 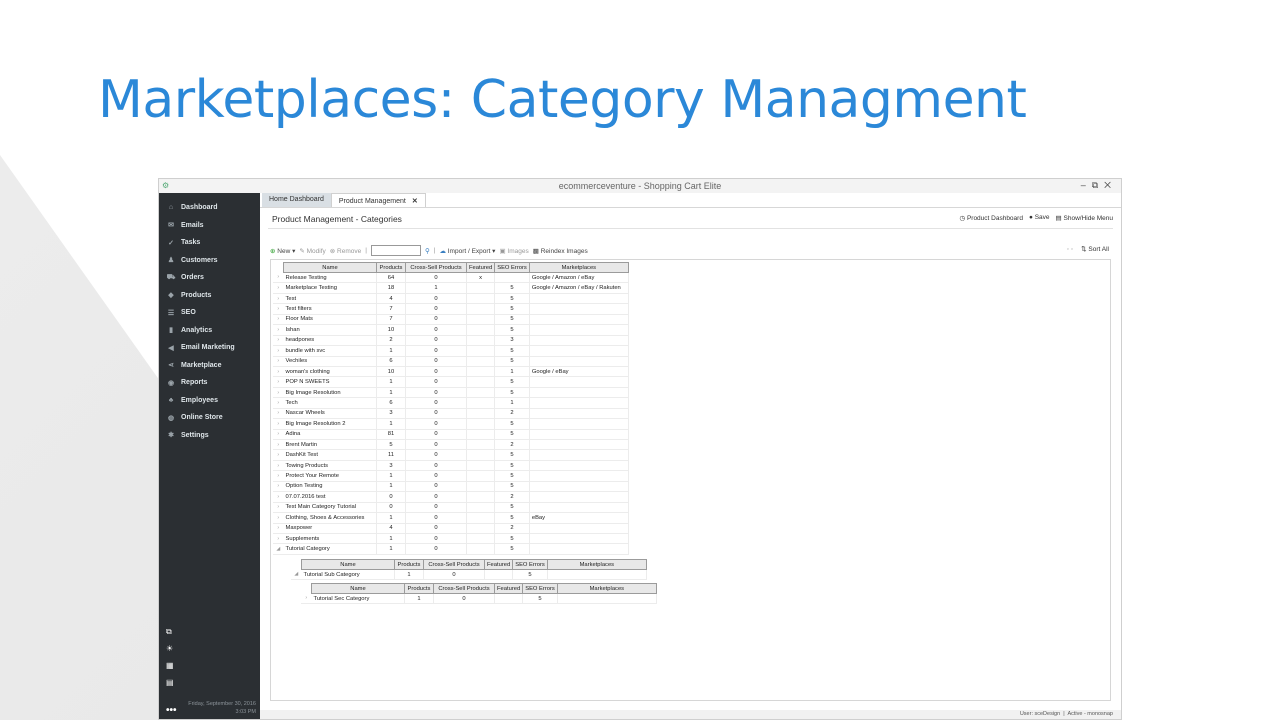 What do you see at coordinates (1039, 218) in the screenshot?
I see `save-button: ● Save` at bounding box center [1039, 218].